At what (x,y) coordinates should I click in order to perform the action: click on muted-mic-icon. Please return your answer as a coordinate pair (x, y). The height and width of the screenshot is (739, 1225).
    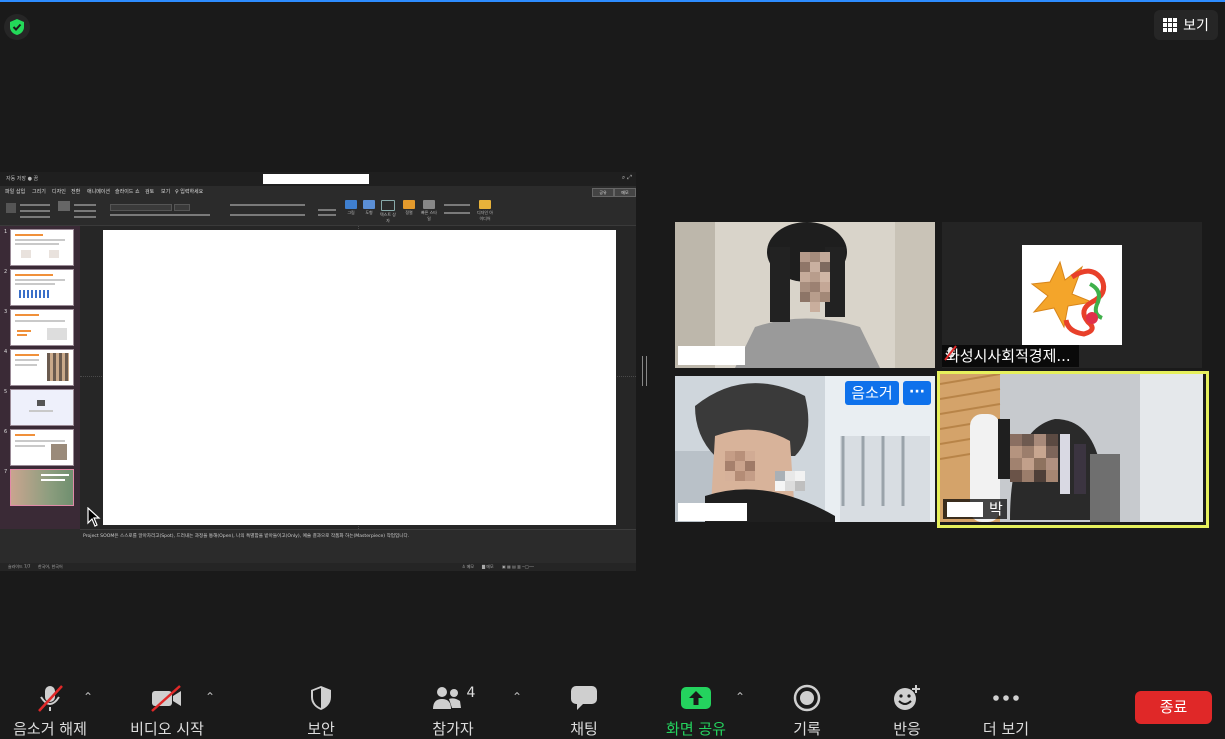
    Looking at the image, I should click on (950, 353).